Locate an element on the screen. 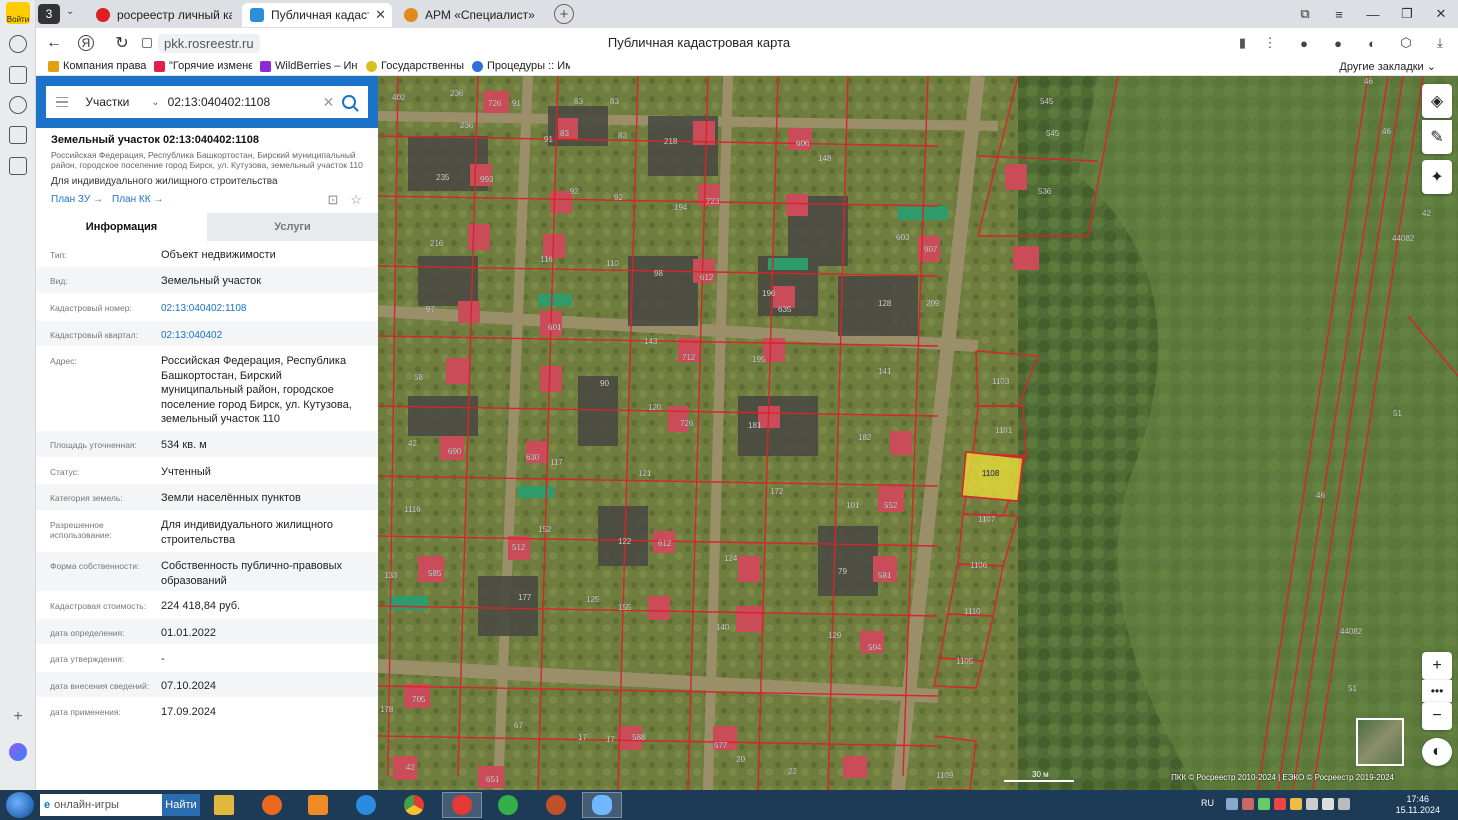 The width and height of the screenshot is (1458, 820). edge-icon is located at coordinates (366, 805).